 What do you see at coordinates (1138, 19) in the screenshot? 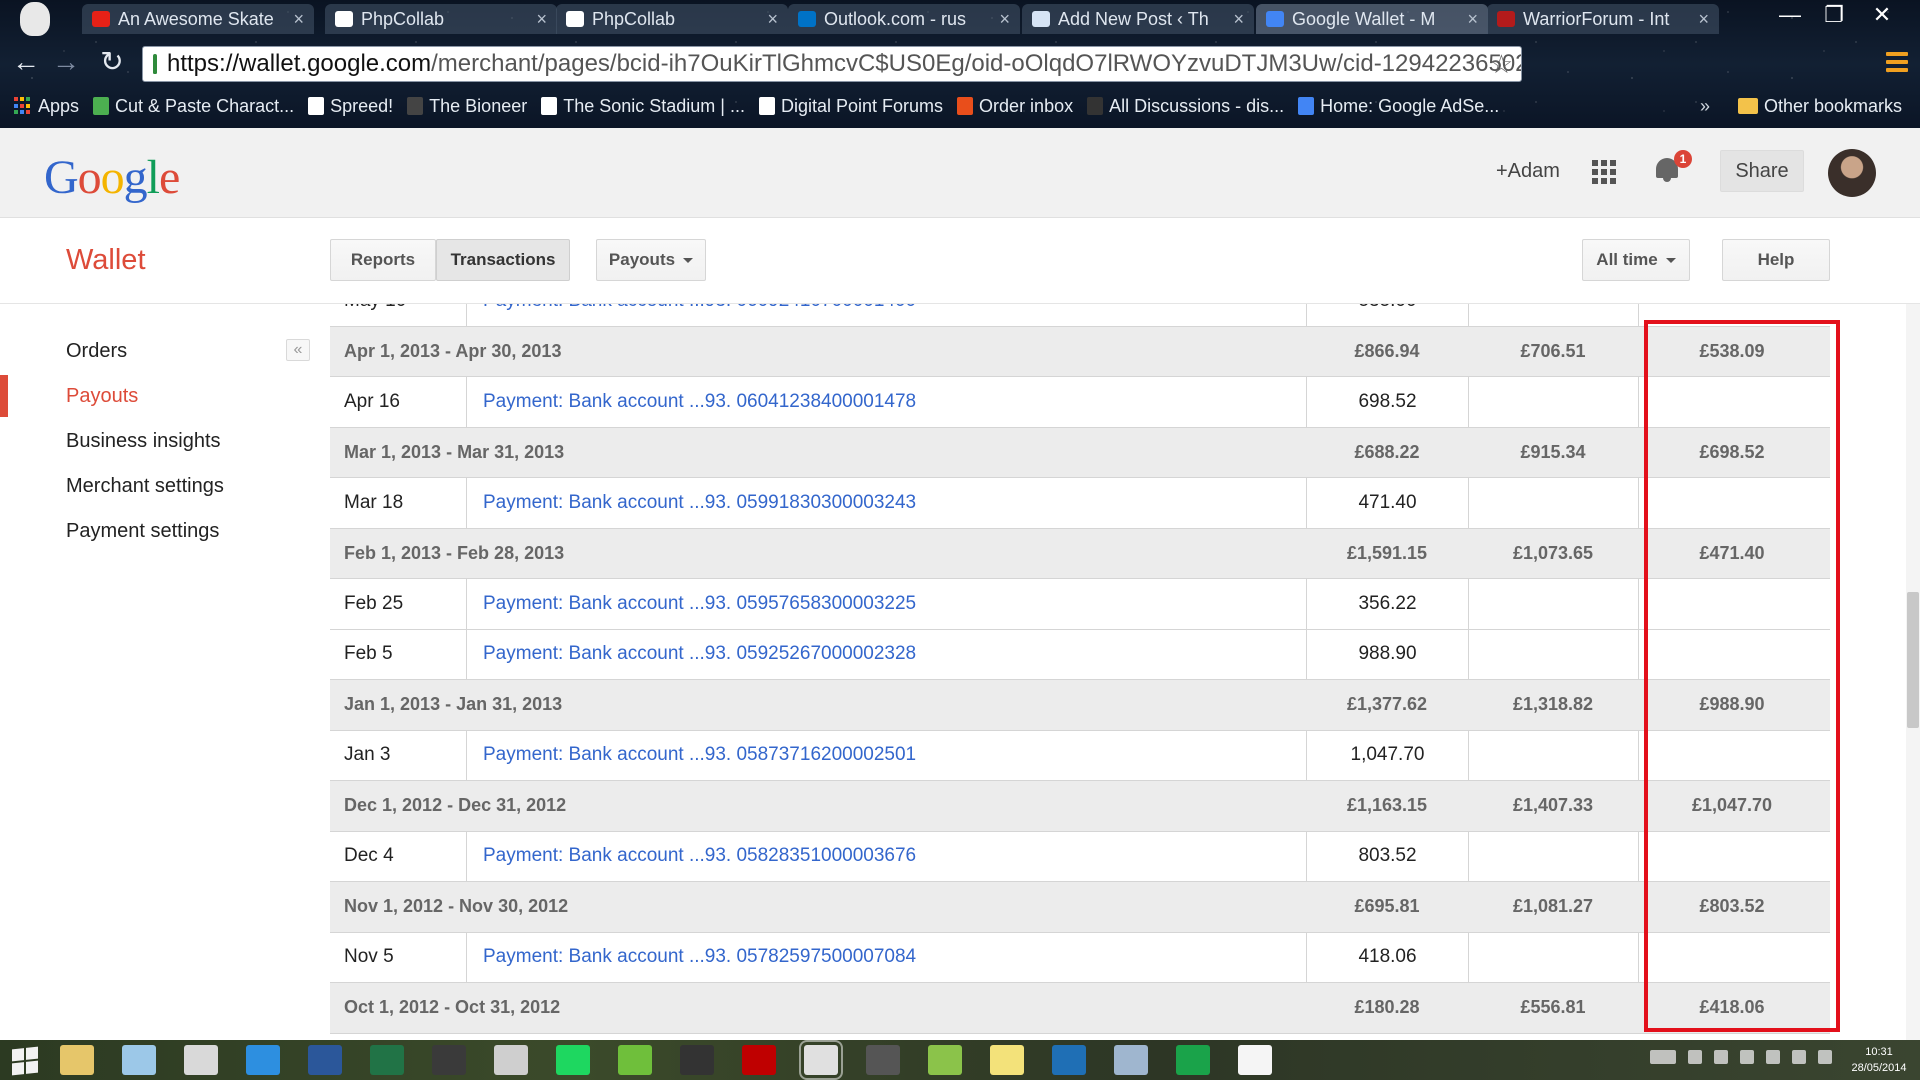
I see `browser-tab: Add New Post ‹ Th ×` at bounding box center [1138, 19].